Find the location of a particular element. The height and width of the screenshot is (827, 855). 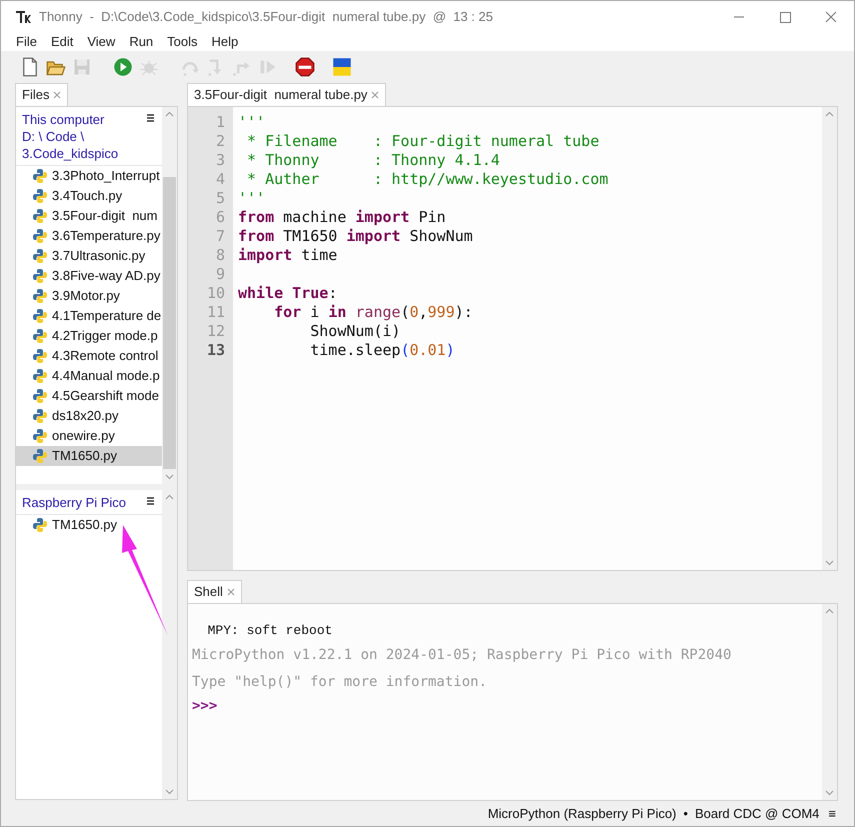

files-tab: Files is located at coordinates (41, 94).